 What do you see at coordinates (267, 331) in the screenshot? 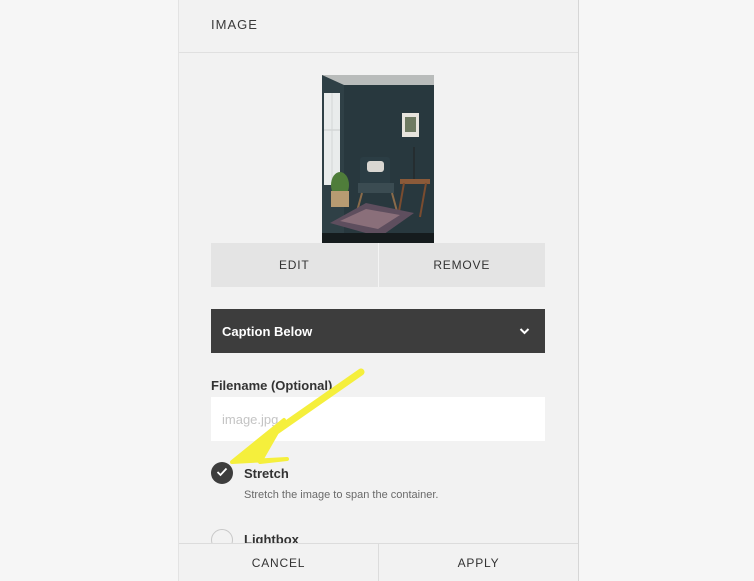
I see `caption-layout-value: Caption Below` at bounding box center [267, 331].